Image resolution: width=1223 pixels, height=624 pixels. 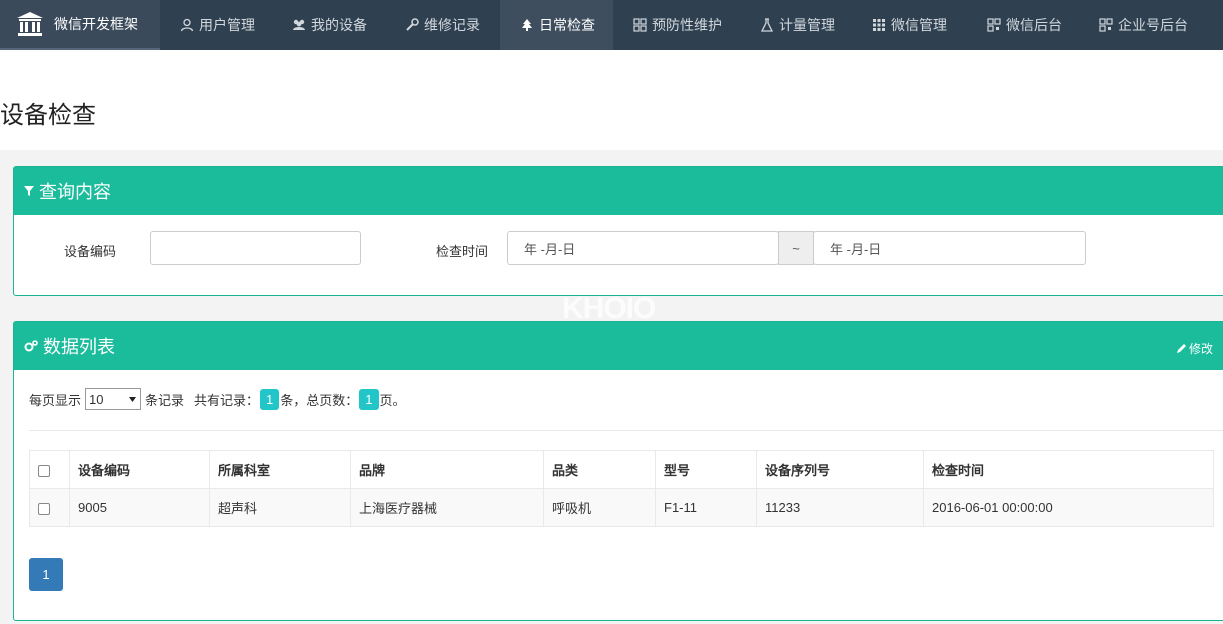 What do you see at coordinates (676, 25) in the screenshot?
I see `nav-item-preventive: 预防性维护` at bounding box center [676, 25].